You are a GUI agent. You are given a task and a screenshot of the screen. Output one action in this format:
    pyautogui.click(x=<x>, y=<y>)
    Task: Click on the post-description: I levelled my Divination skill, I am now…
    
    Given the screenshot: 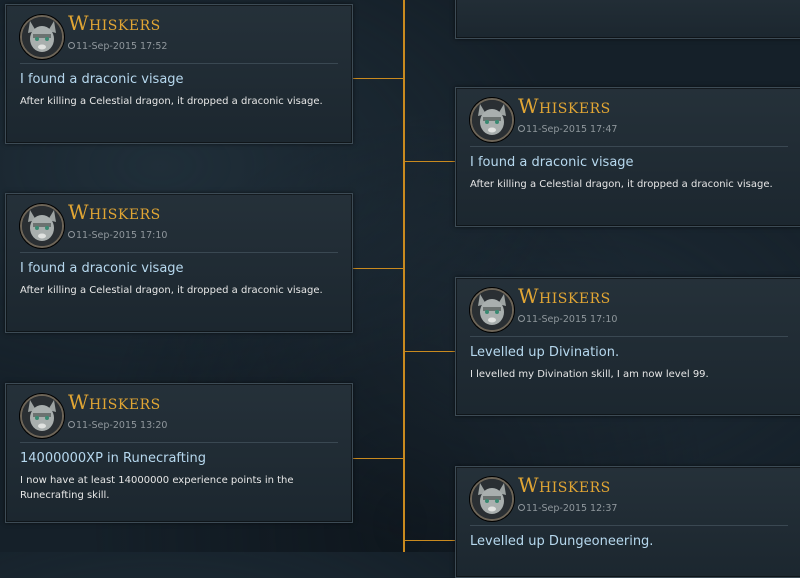 What is the action you would take?
    pyautogui.click(x=589, y=374)
    